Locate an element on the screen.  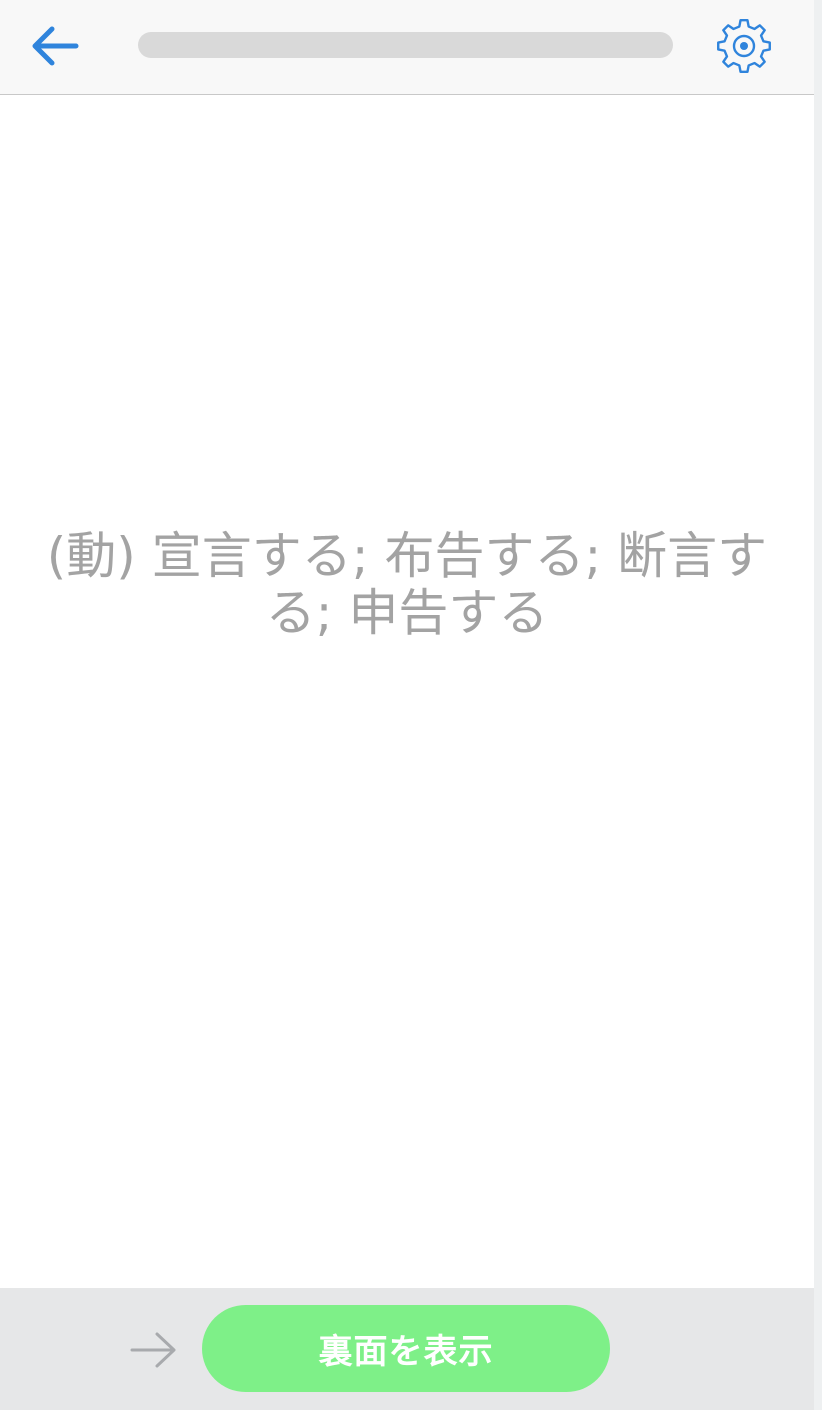
next-card-button is located at coordinates (154, 1350).